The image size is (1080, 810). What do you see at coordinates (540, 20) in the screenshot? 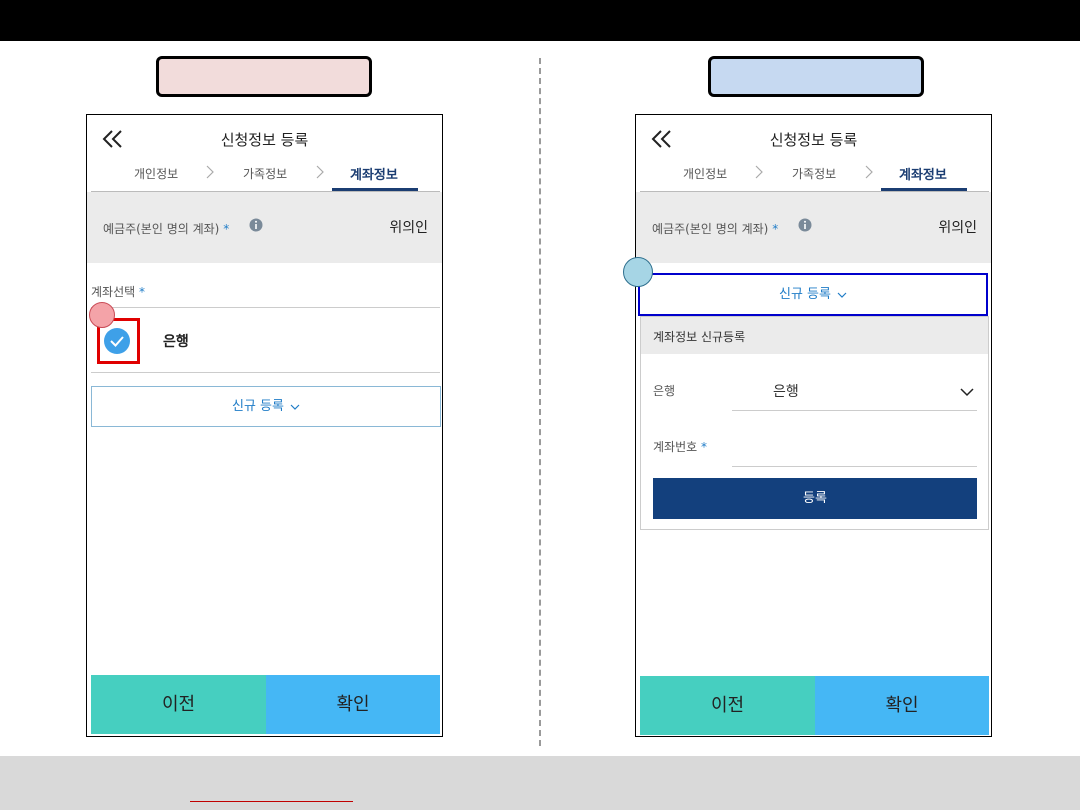
I see `top-black-bar` at bounding box center [540, 20].